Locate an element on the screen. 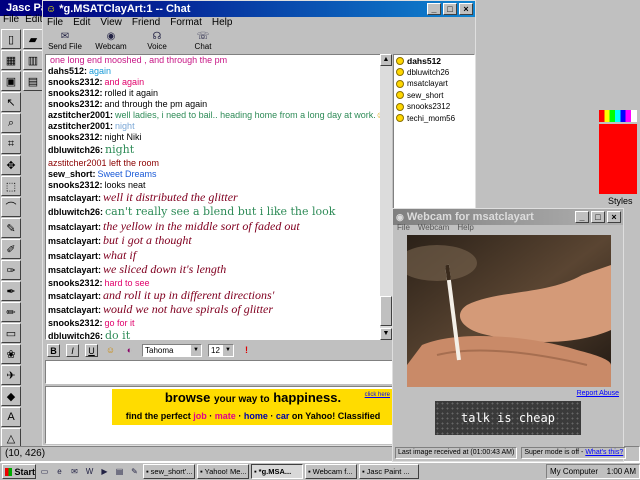  menu-file: File is located at coordinates (55, 24).